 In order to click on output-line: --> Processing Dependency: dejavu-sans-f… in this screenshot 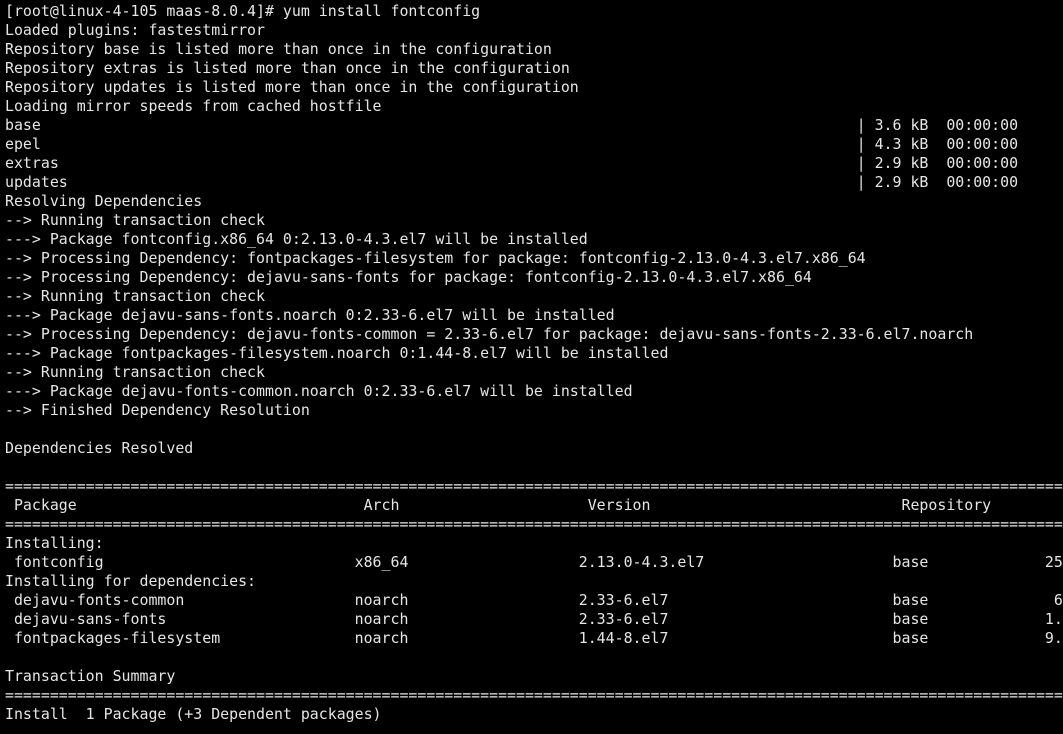, I will do `click(408, 277)`.